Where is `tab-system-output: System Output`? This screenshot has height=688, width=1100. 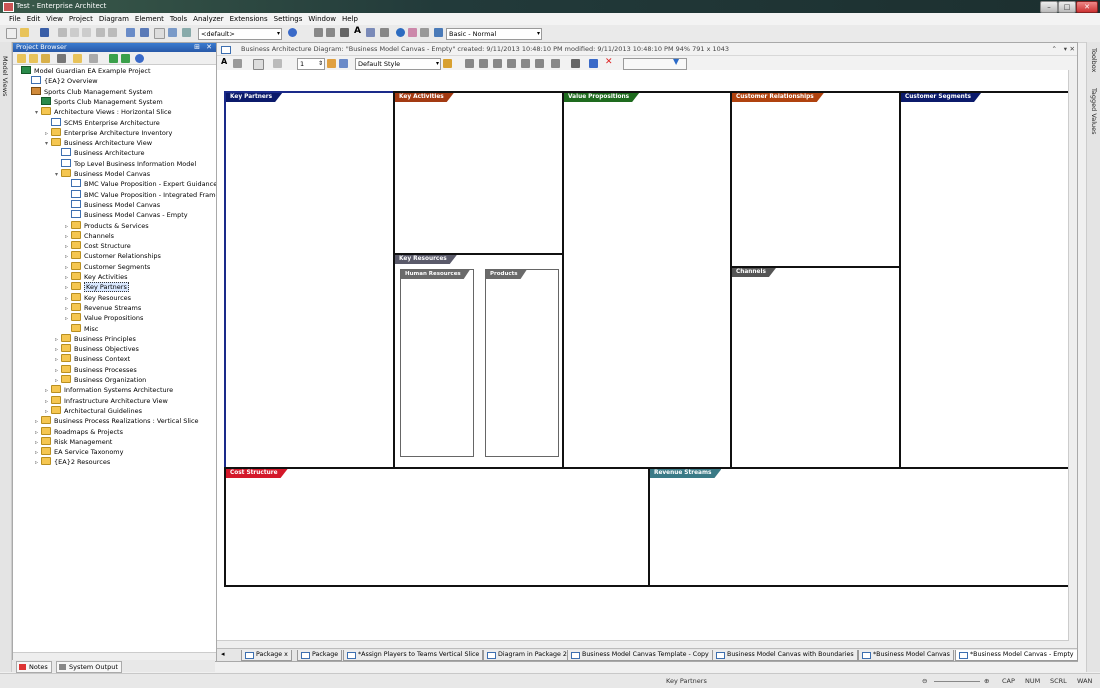
tab-system-output: System Output is located at coordinates (89, 667).